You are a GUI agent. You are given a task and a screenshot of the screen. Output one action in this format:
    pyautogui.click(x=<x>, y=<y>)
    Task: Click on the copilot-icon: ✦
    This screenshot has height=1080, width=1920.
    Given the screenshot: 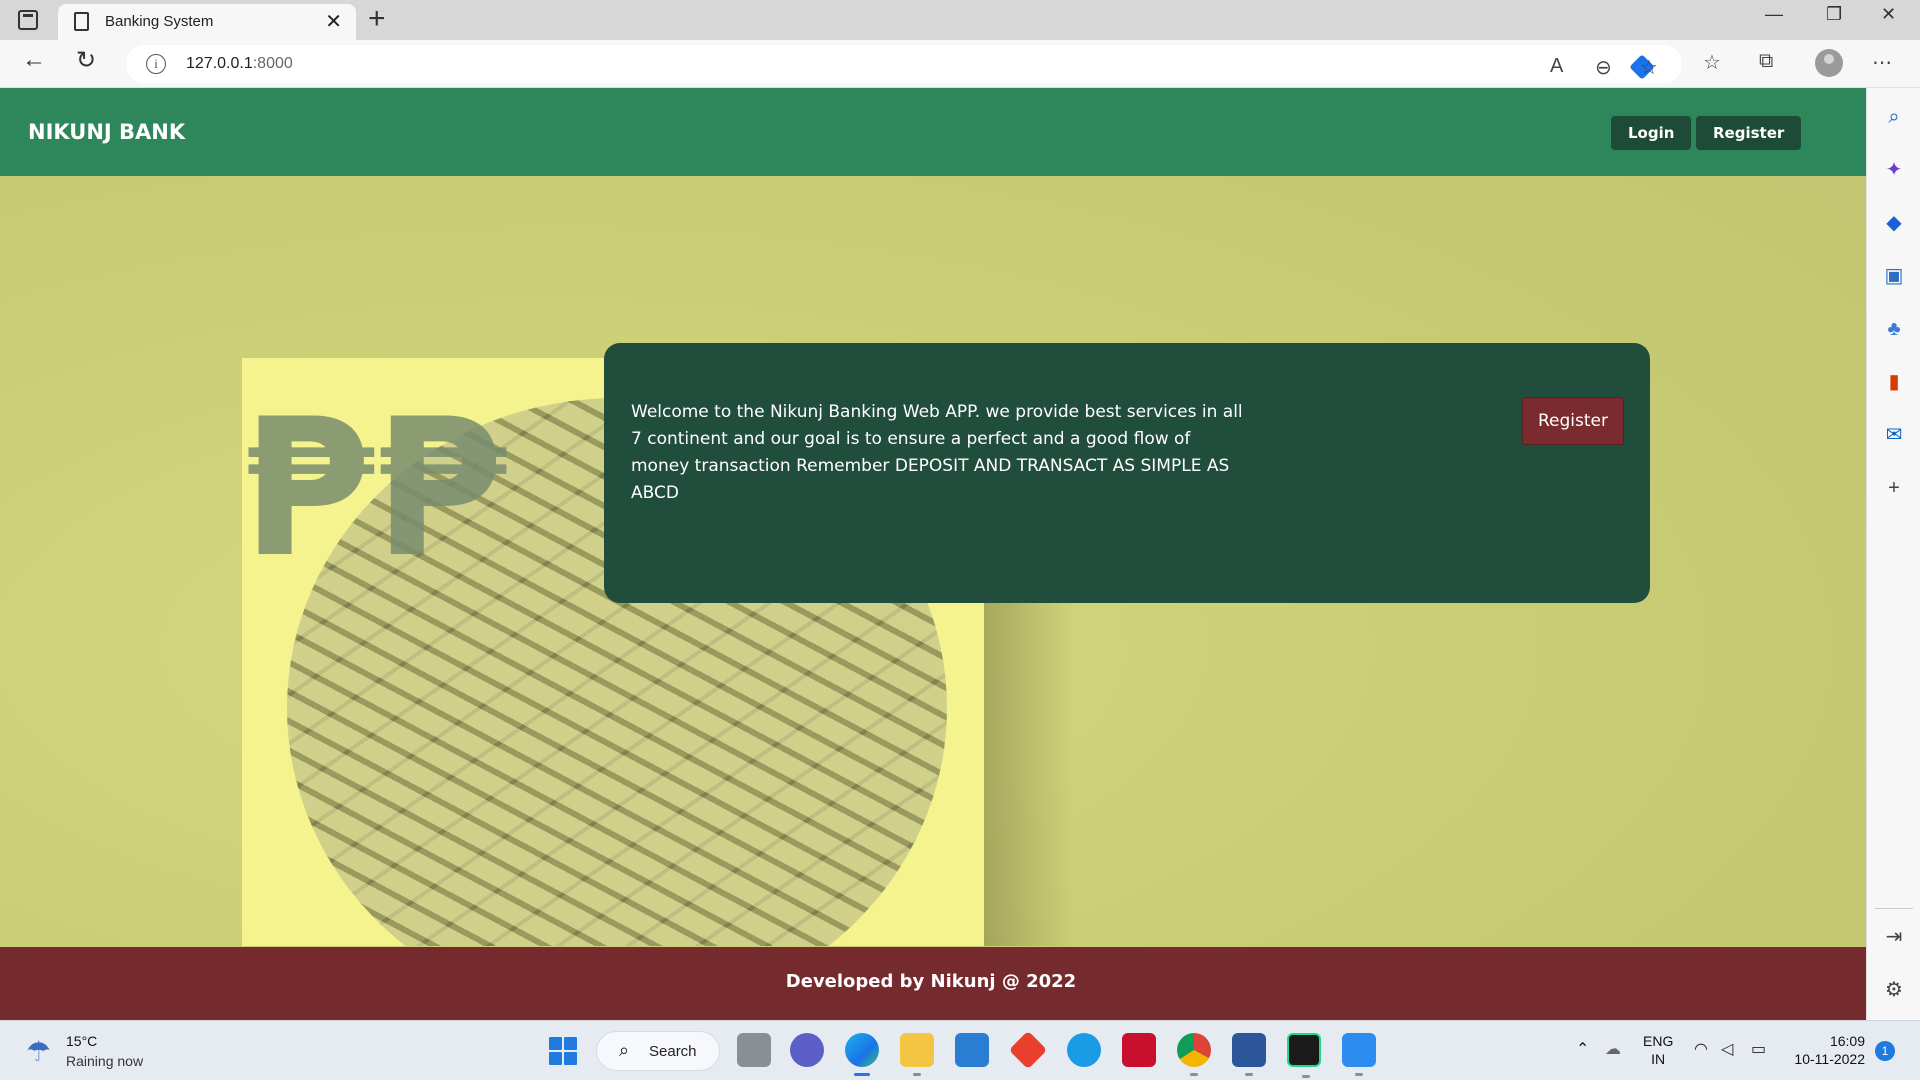 What is the action you would take?
    pyautogui.click(x=1894, y=170)
    